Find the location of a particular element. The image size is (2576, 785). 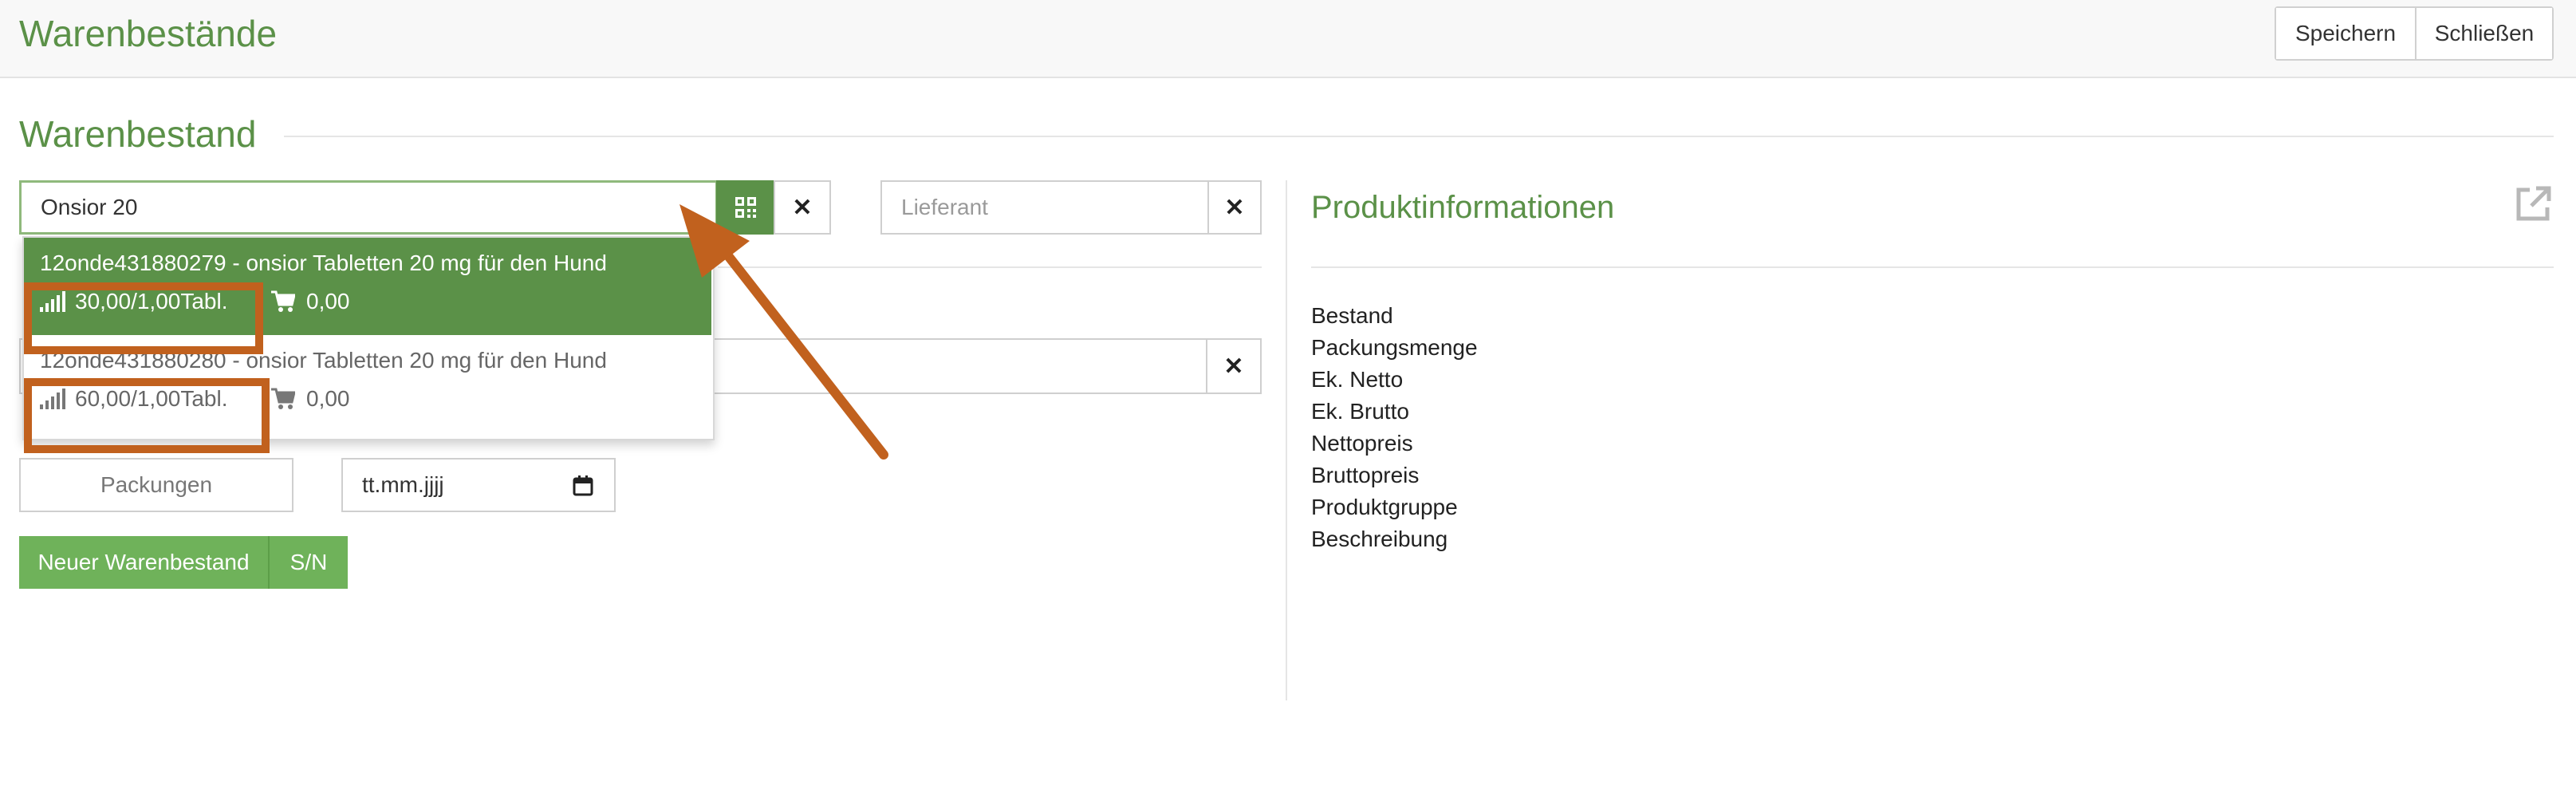

section-title: Warenbestand is located at coordinates (138, 134).